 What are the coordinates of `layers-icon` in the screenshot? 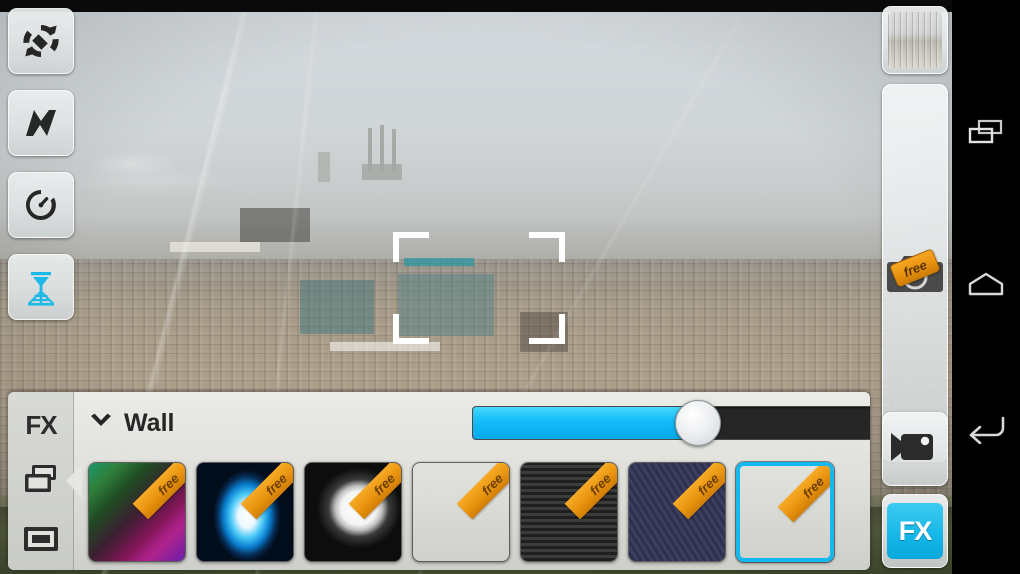 It's located at (41, 481).